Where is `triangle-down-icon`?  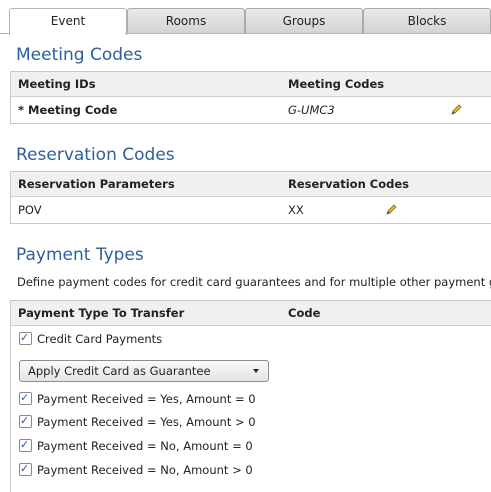
triangle-down-icon is located at coordinates (256, 371).